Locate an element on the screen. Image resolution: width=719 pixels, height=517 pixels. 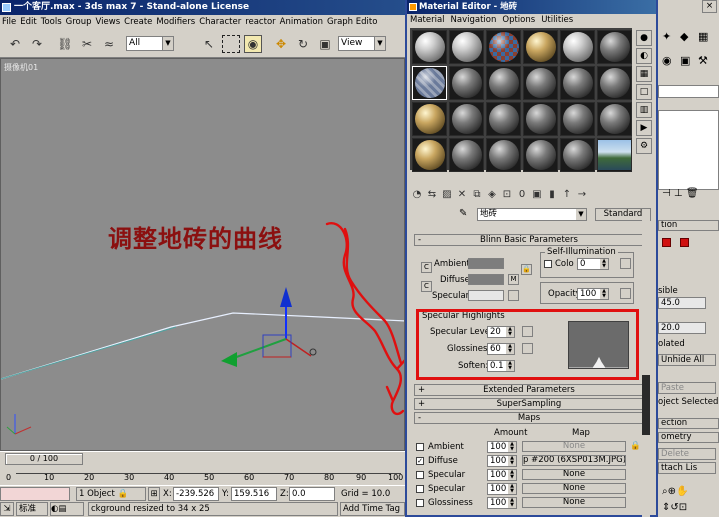
move-icon: ✥ is located at coordinates (281, 44).